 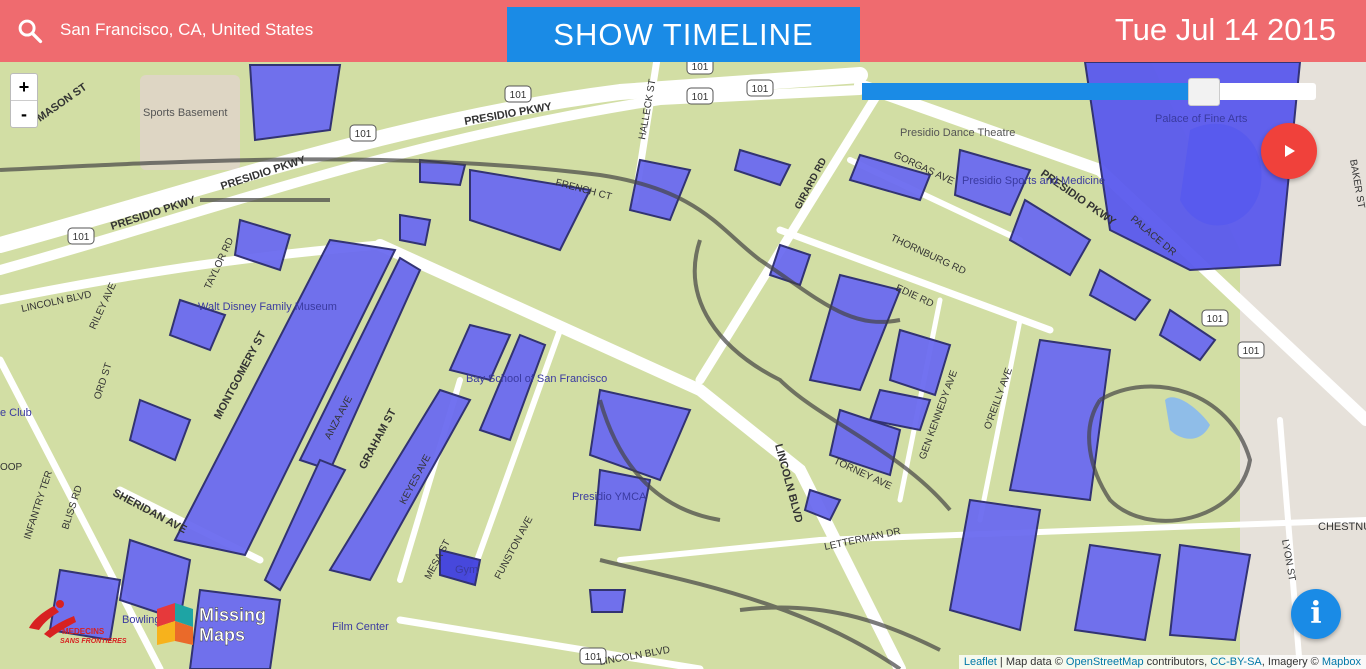 I want to click on attribution-text: , Imagery ©, so click(x=1291, y=662).